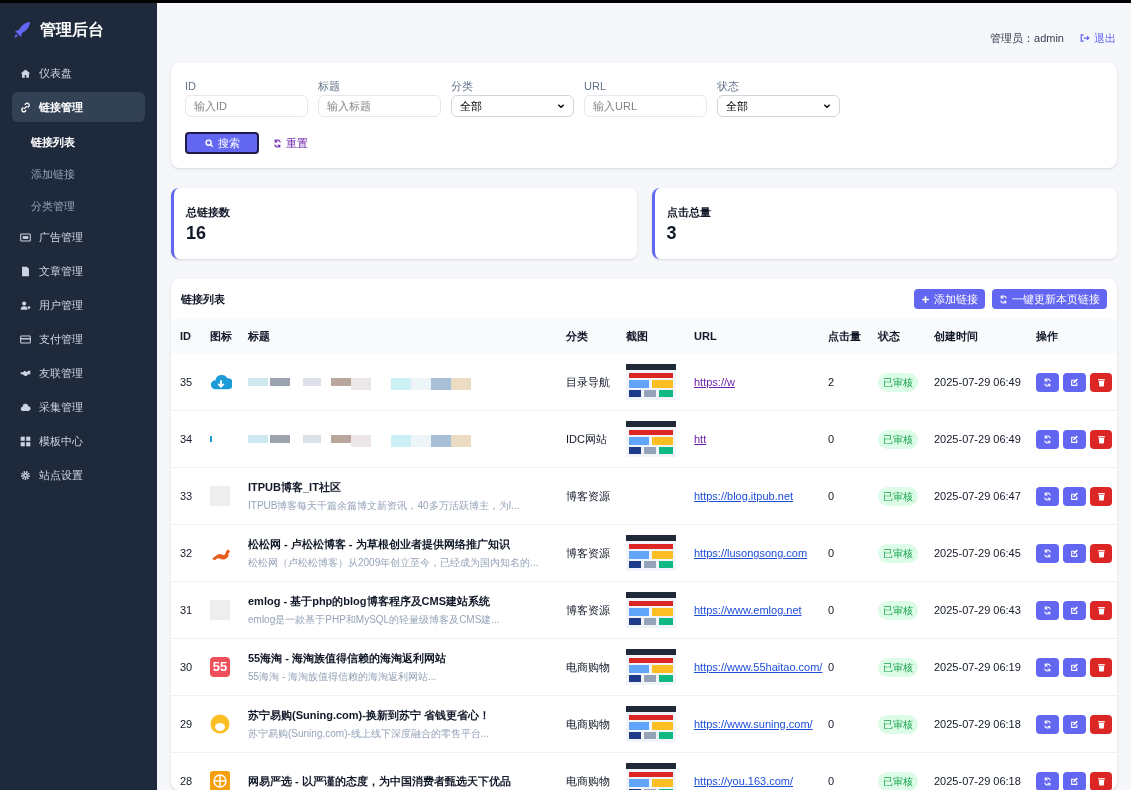 Image resolution: width=1131 pixels, height=790 pixels. I want to click on table-cell-text: 33, so click(187, 496).